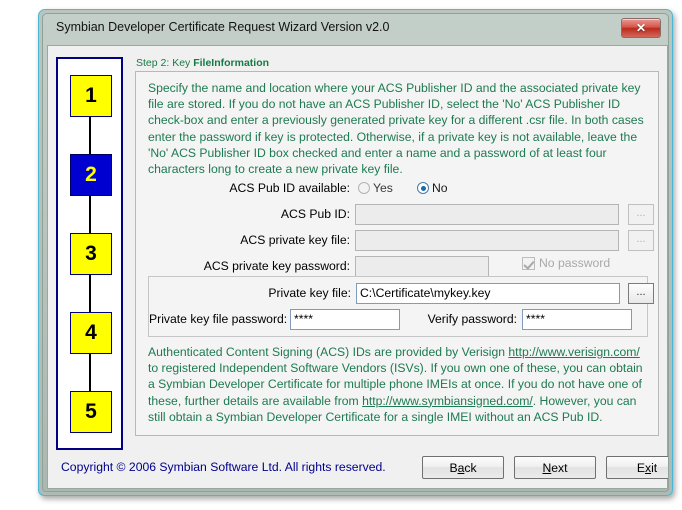 This screenshot has width=682, height=510. What do you see at coordinates (345, 319) in the screenshot?
I see `private-key-password-input: ****` at bounding box center [345, 319].